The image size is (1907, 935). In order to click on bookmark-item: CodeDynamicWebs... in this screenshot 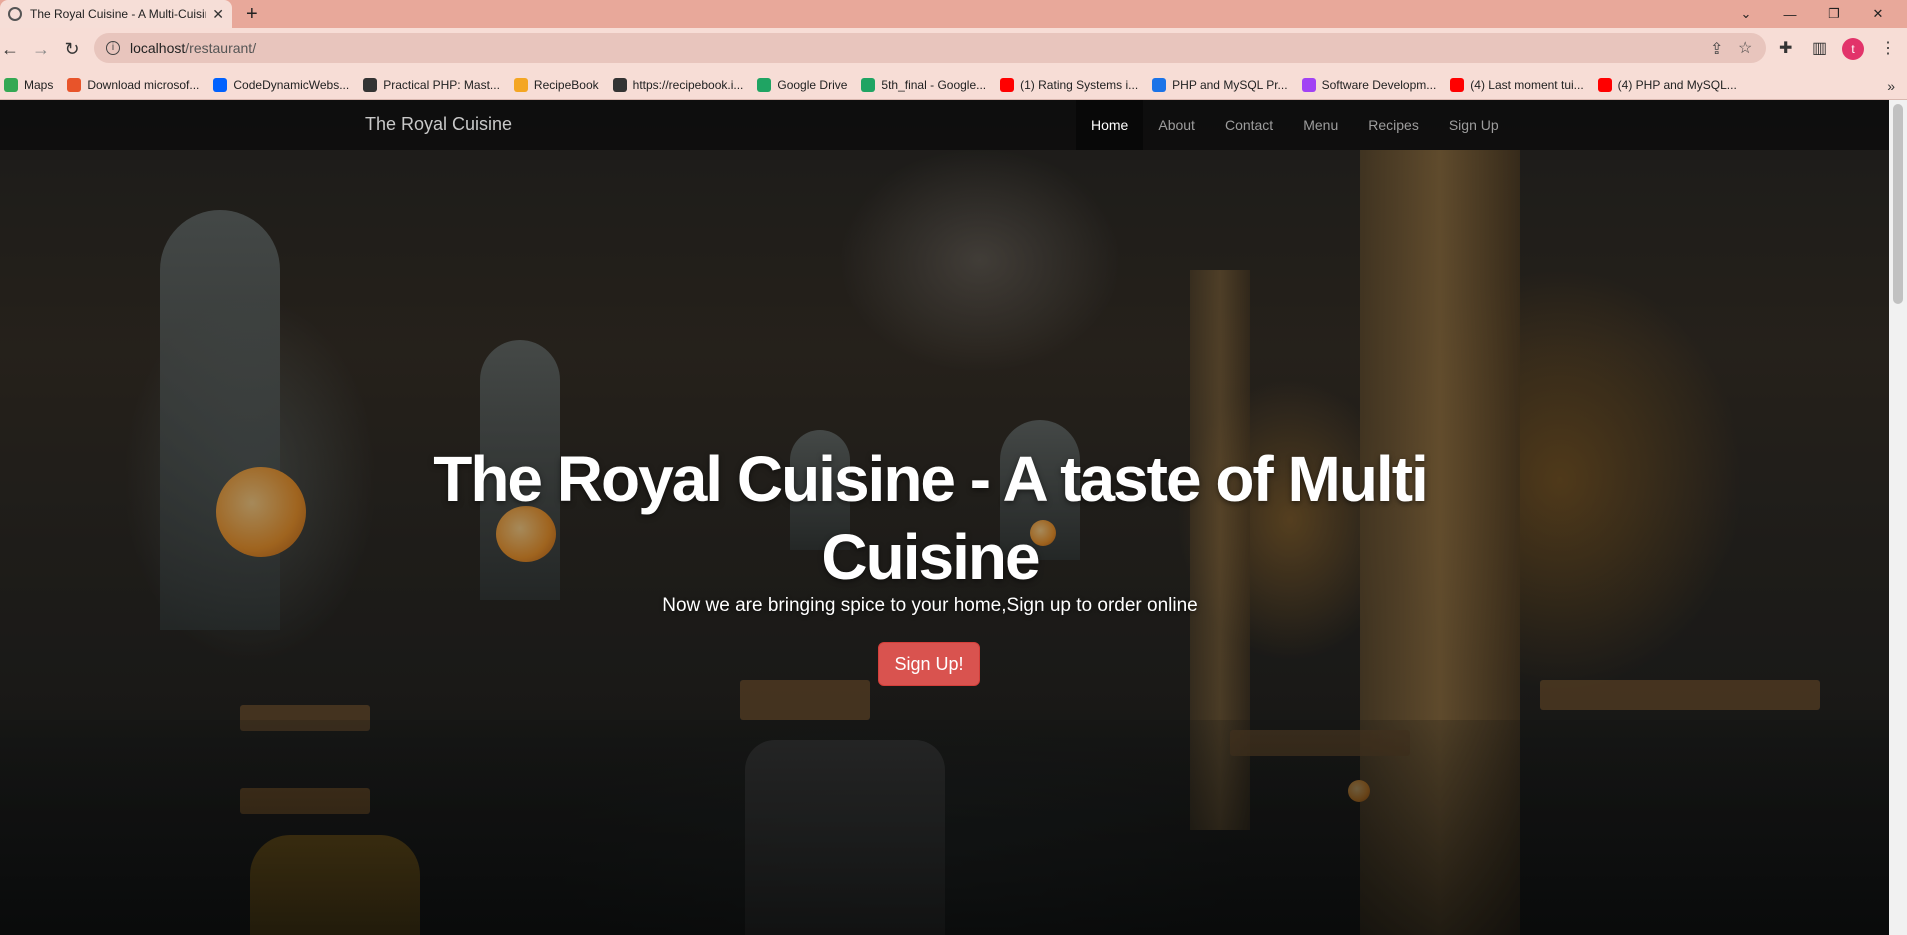, I will do `click(281, 84)`.